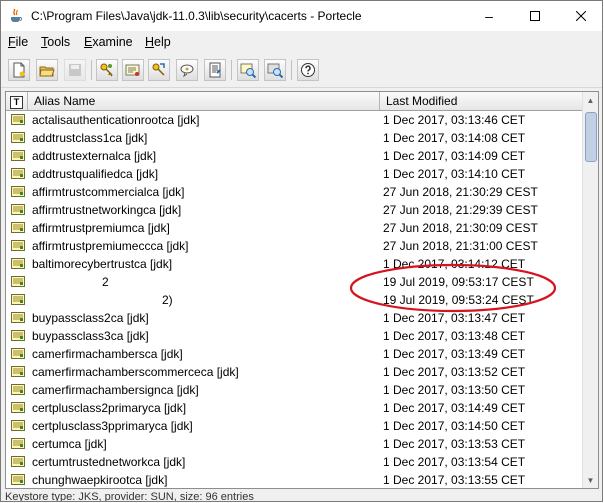  I want to click on close-button, so click(580, 16).